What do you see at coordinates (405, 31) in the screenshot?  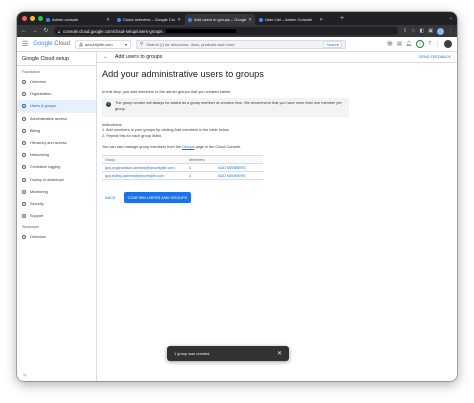 I see `share-icon: ⇪` at bounding box center [405, 31].